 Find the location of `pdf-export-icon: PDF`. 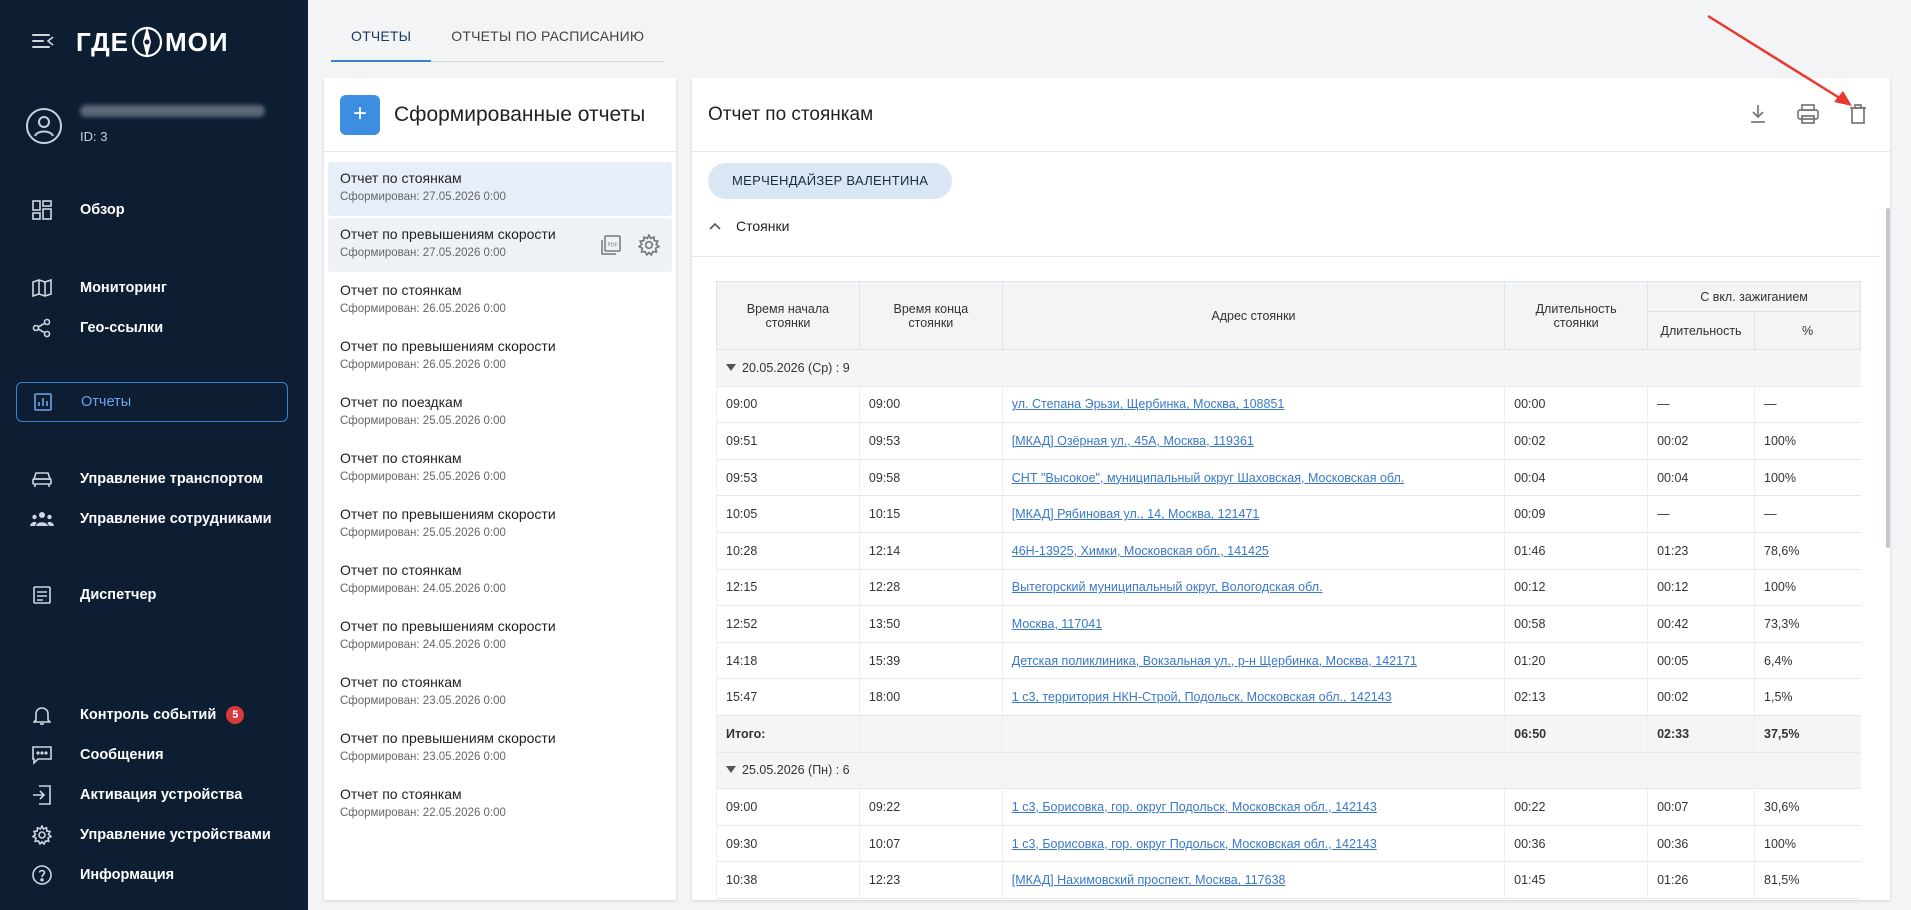

pdf-export-icon: PDF is located at coordinates (611, 245).